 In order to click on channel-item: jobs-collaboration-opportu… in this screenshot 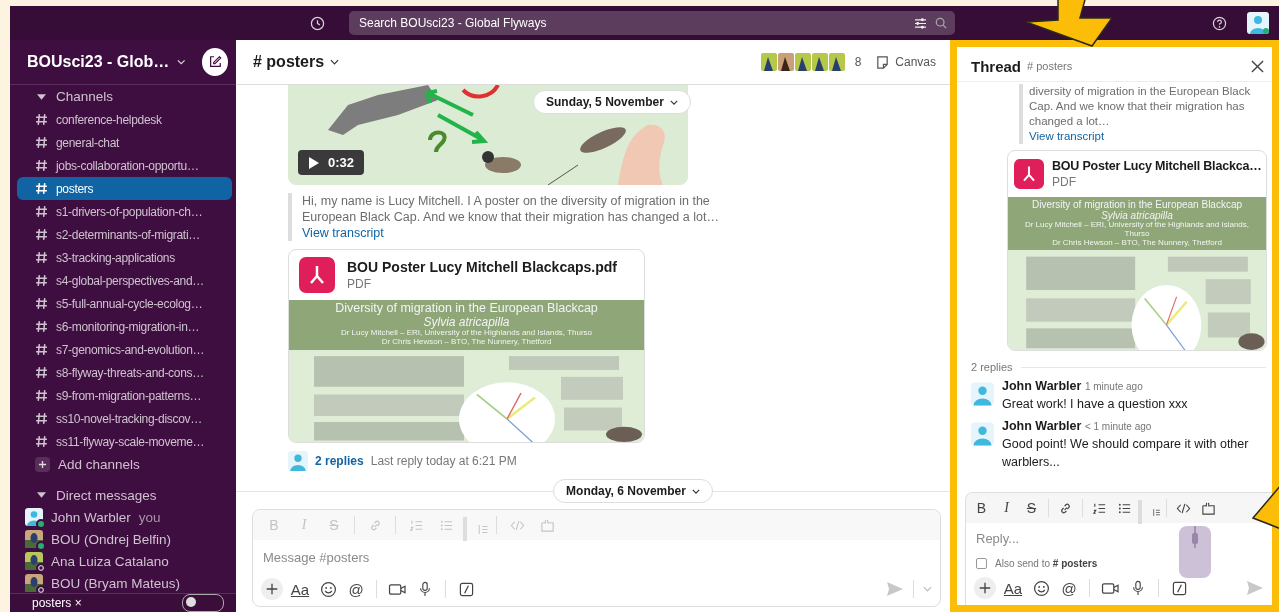, I will do `click(124, 165)`.